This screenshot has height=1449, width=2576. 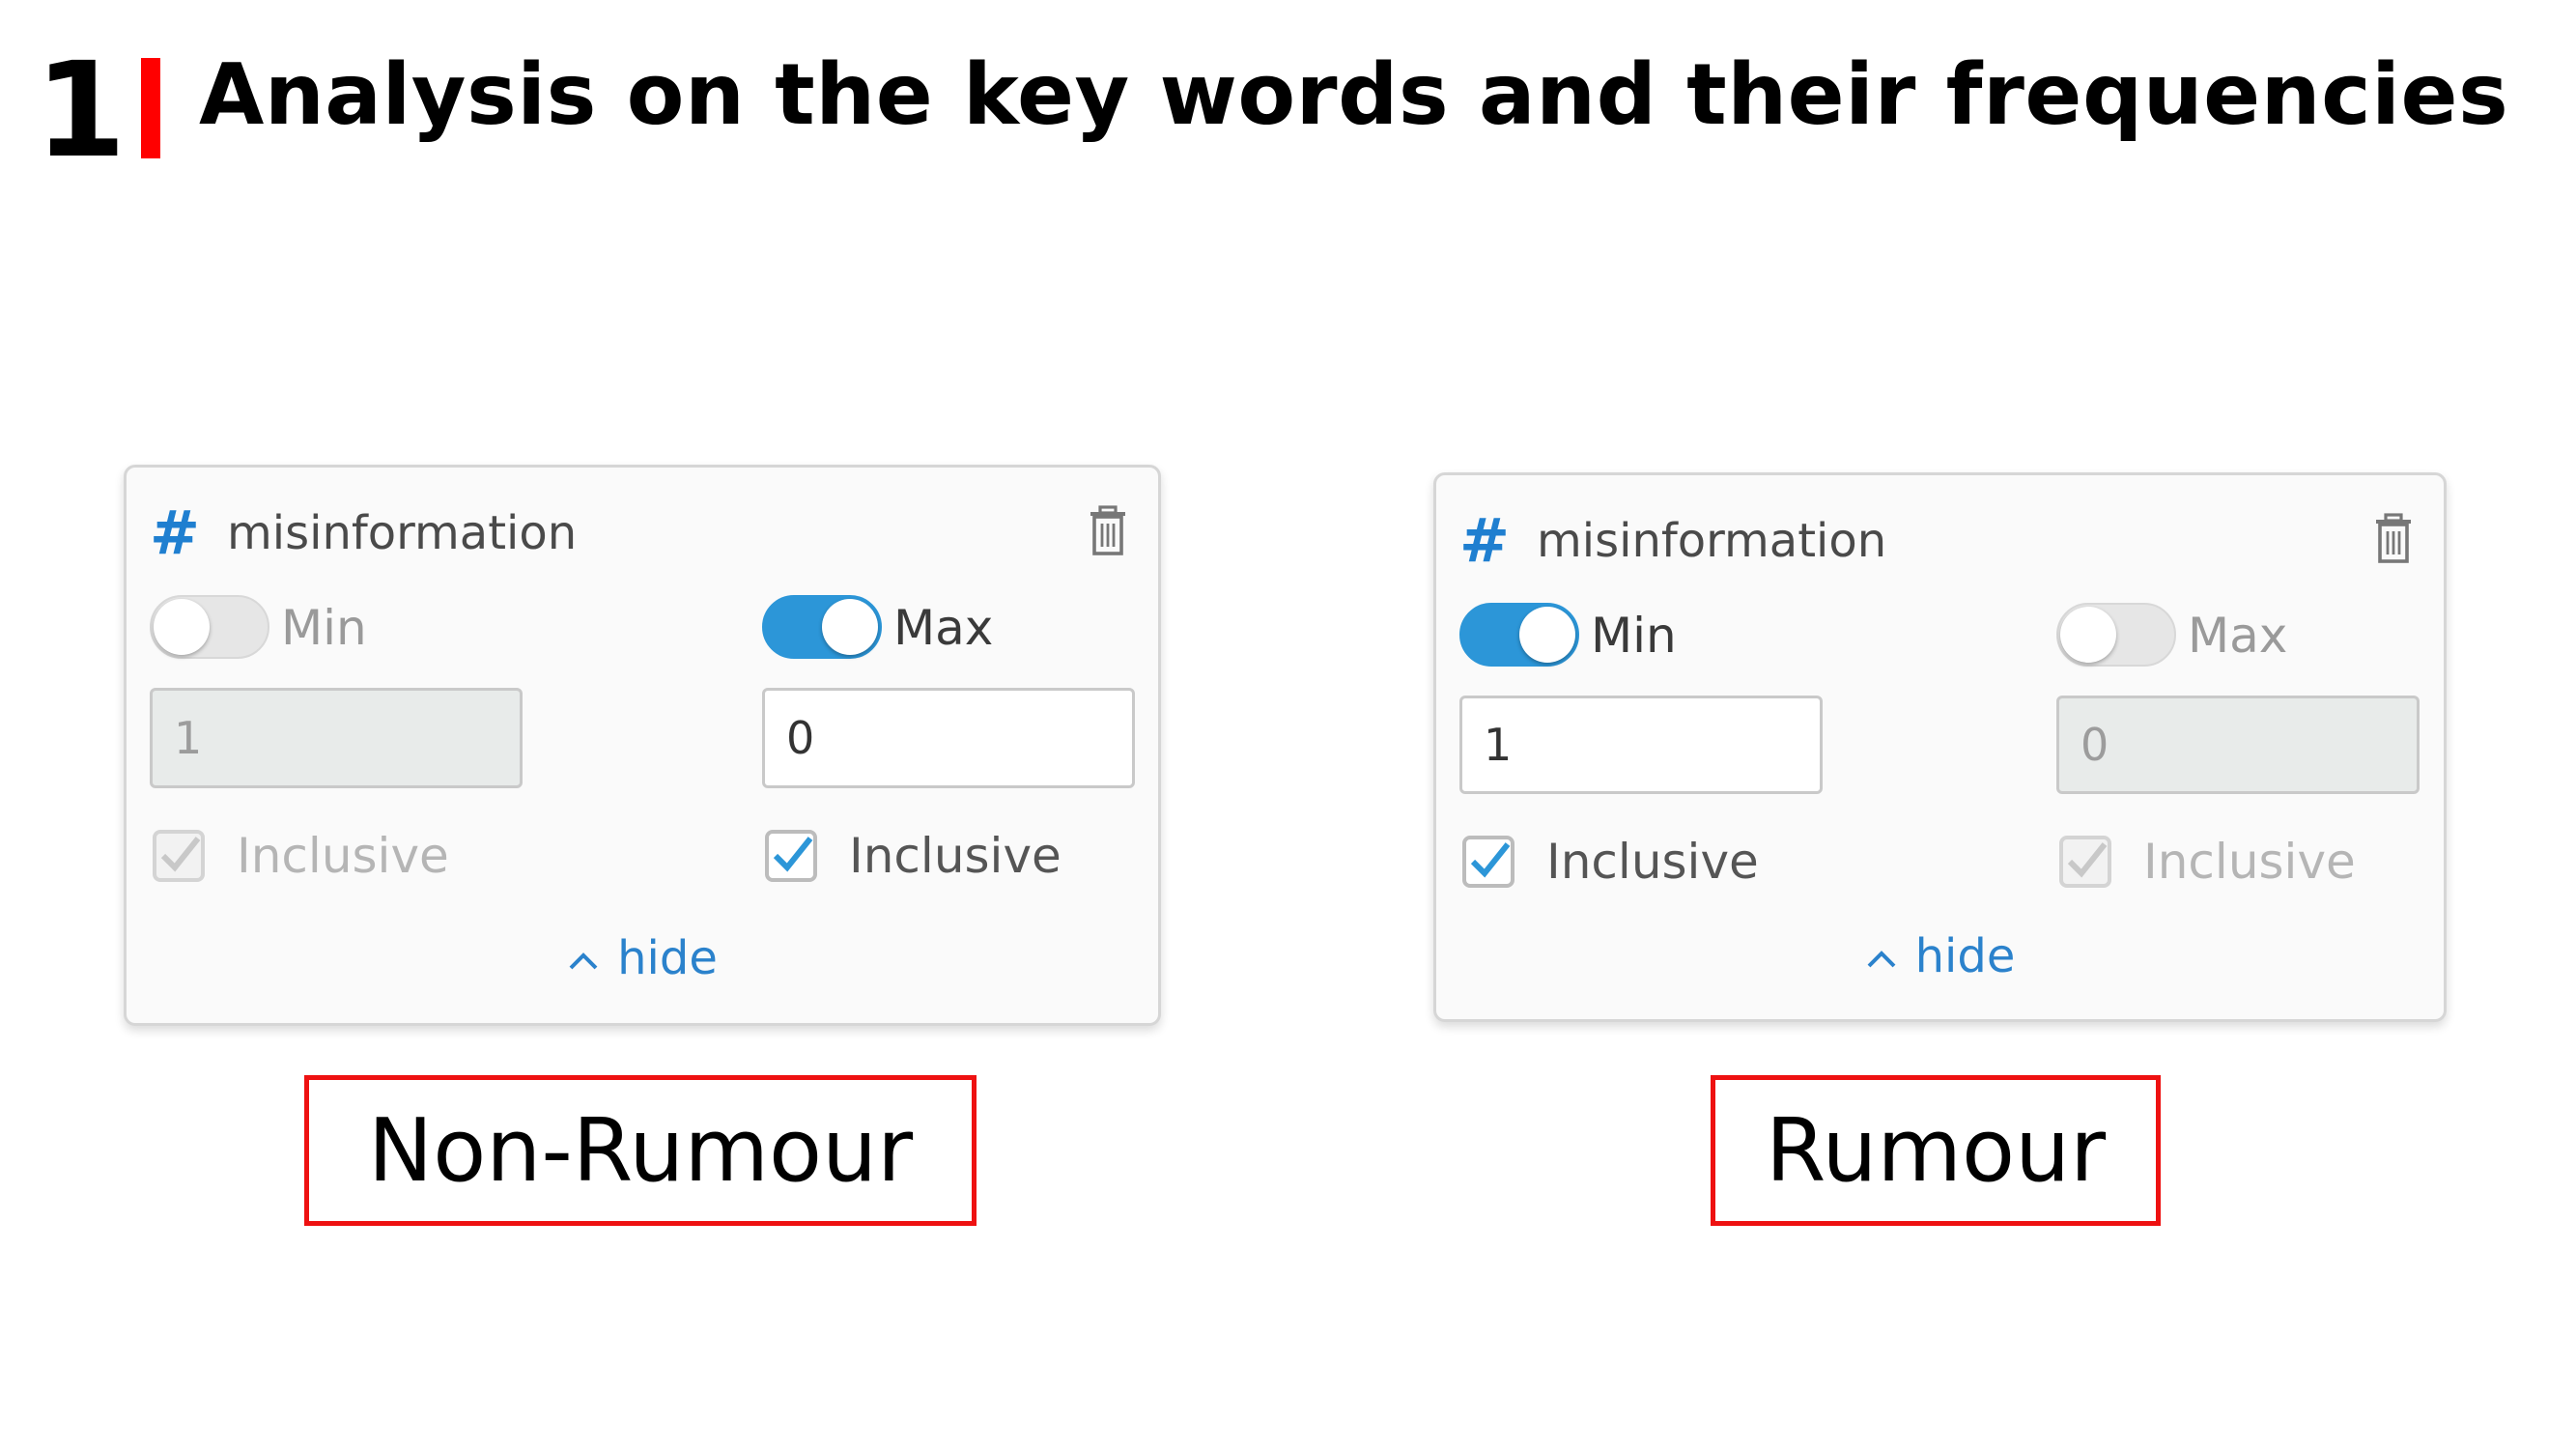 I want to click on title-accent-bar, so click(x=150, y=108).